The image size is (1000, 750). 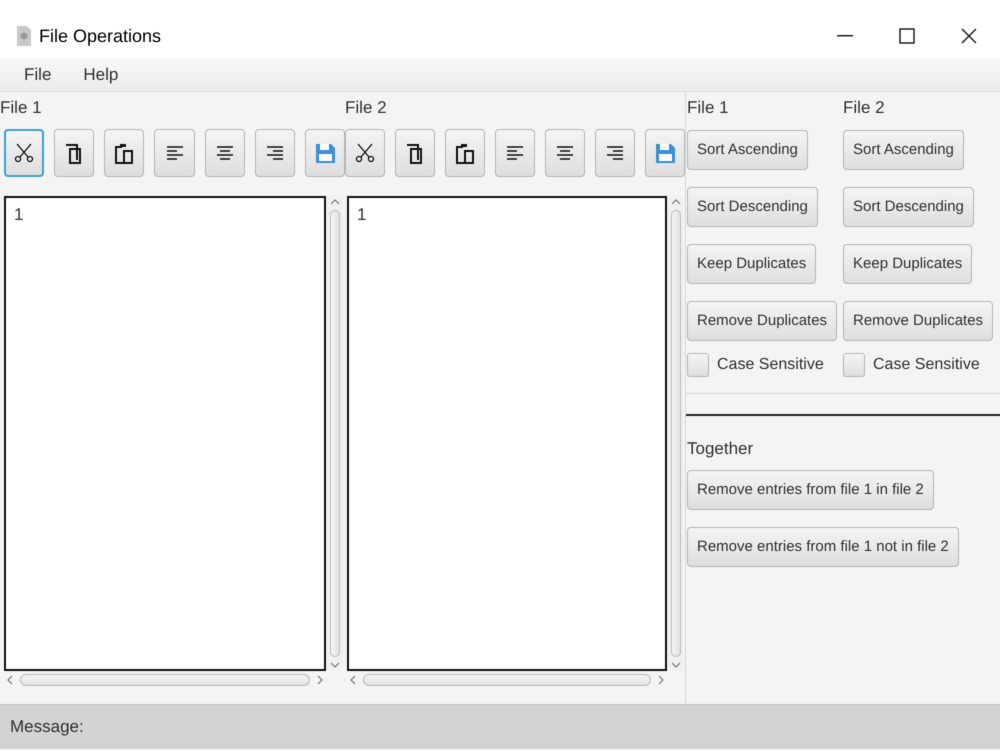 I want to click on scissors-icon, so click(x=365, y=153).